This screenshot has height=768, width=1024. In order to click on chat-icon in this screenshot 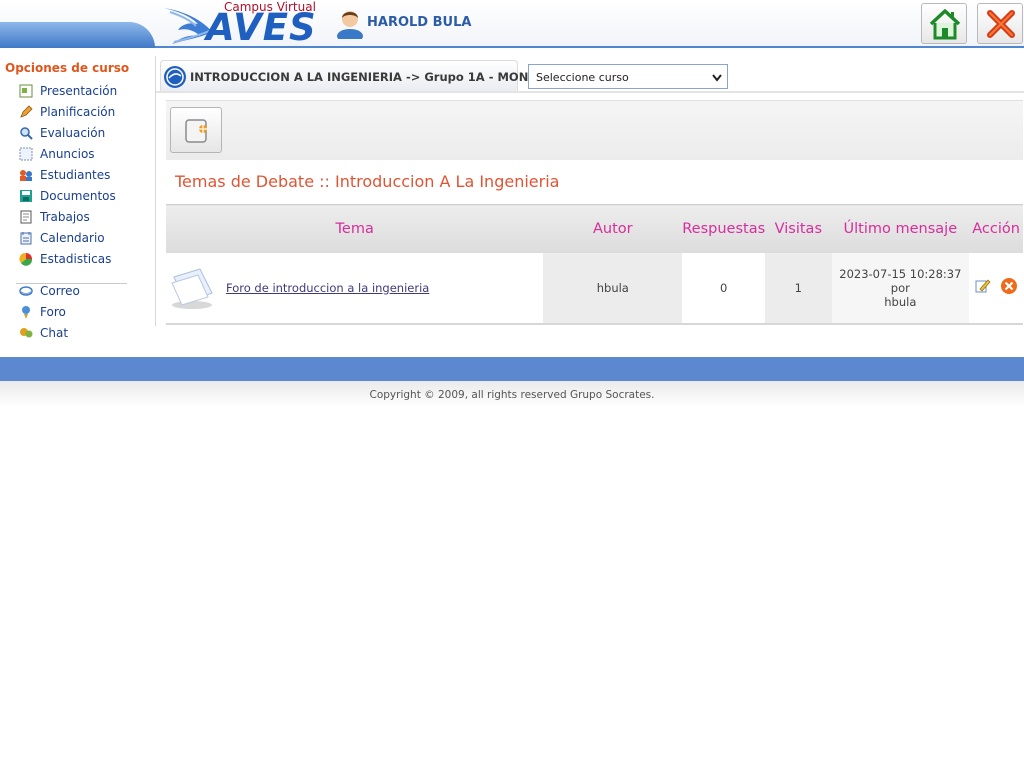, I will do `click(26, 333)`.